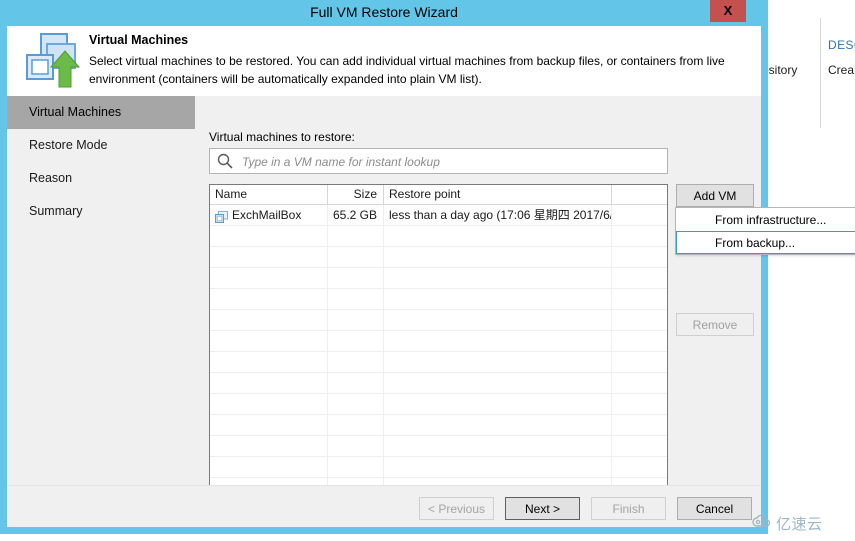  I want to click on window-titlebar: Full VM Restore Wizard X, so click(384, 13).